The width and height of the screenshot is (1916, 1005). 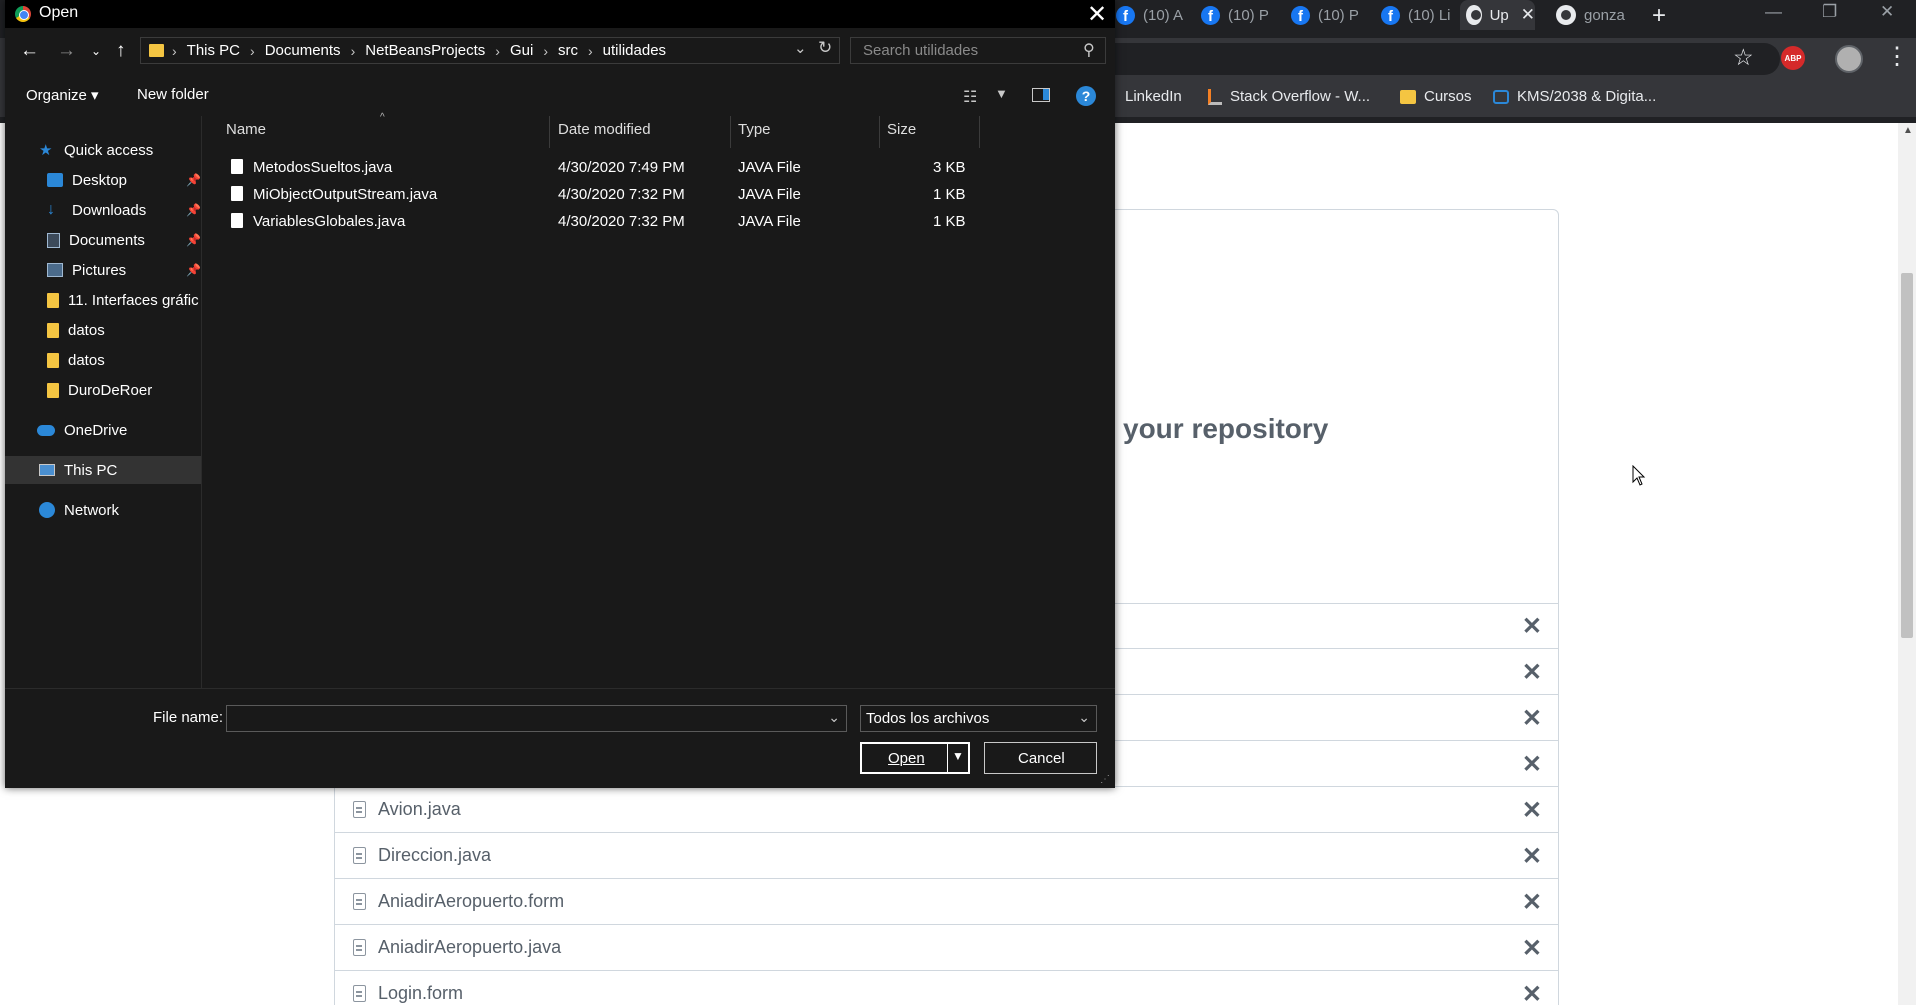 I want to click on facebook-icon: f, so click(x=1125, y=15).